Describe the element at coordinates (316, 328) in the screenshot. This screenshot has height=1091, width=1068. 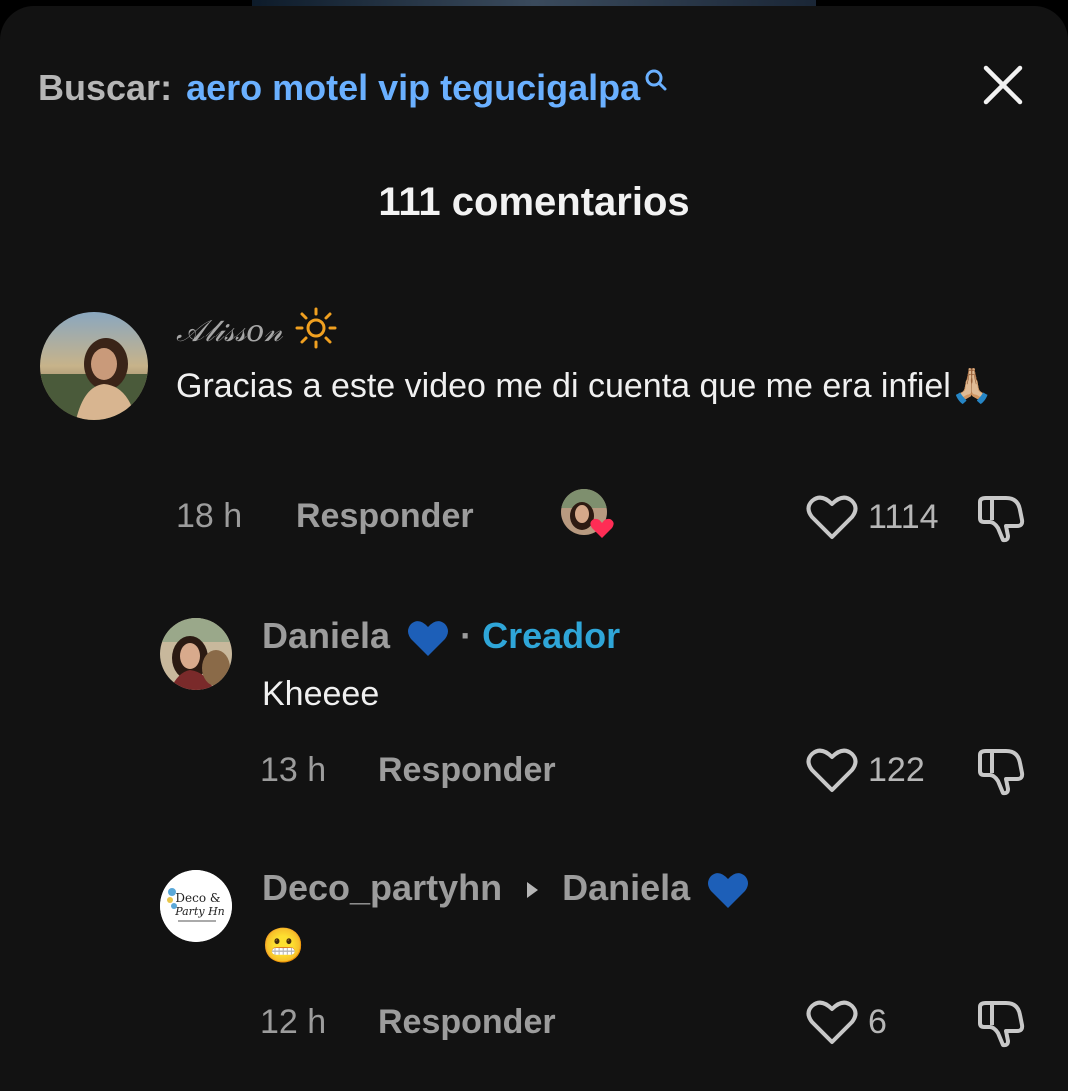
I see `sun-emoji-icon` at that location.